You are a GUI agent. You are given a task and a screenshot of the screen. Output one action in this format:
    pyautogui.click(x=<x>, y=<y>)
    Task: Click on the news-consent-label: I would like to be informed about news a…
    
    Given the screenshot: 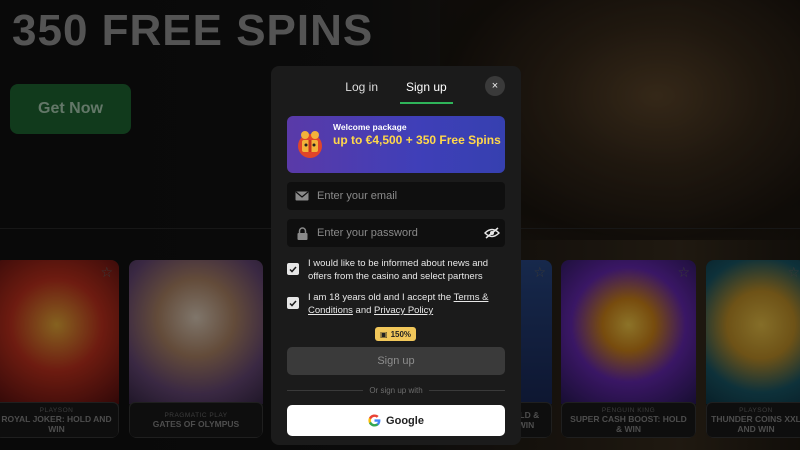 What is the action you would take?
    pyautogui.click(x=398, y=270)
    